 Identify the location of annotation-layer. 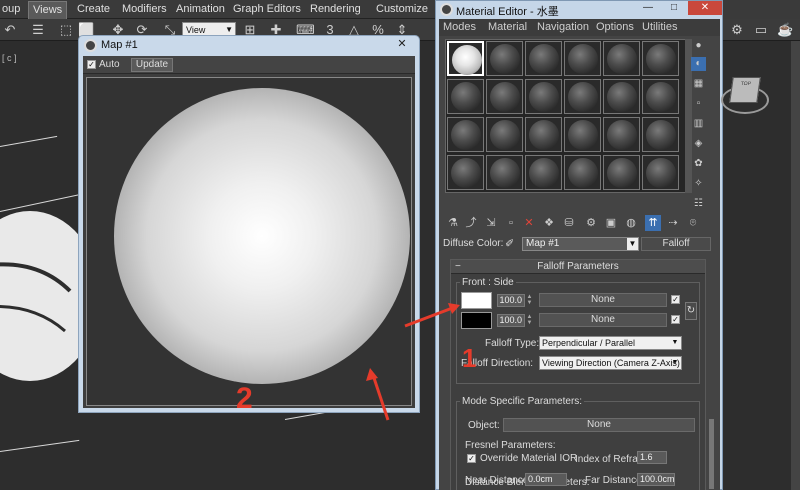
(413, 362).